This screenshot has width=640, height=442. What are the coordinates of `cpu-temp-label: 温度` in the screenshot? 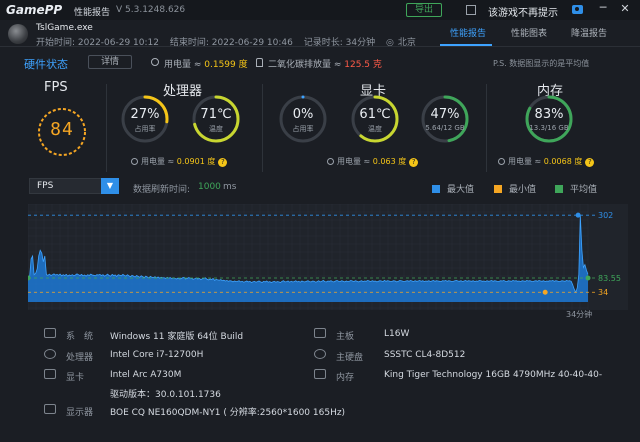 It's located at (216, 129).